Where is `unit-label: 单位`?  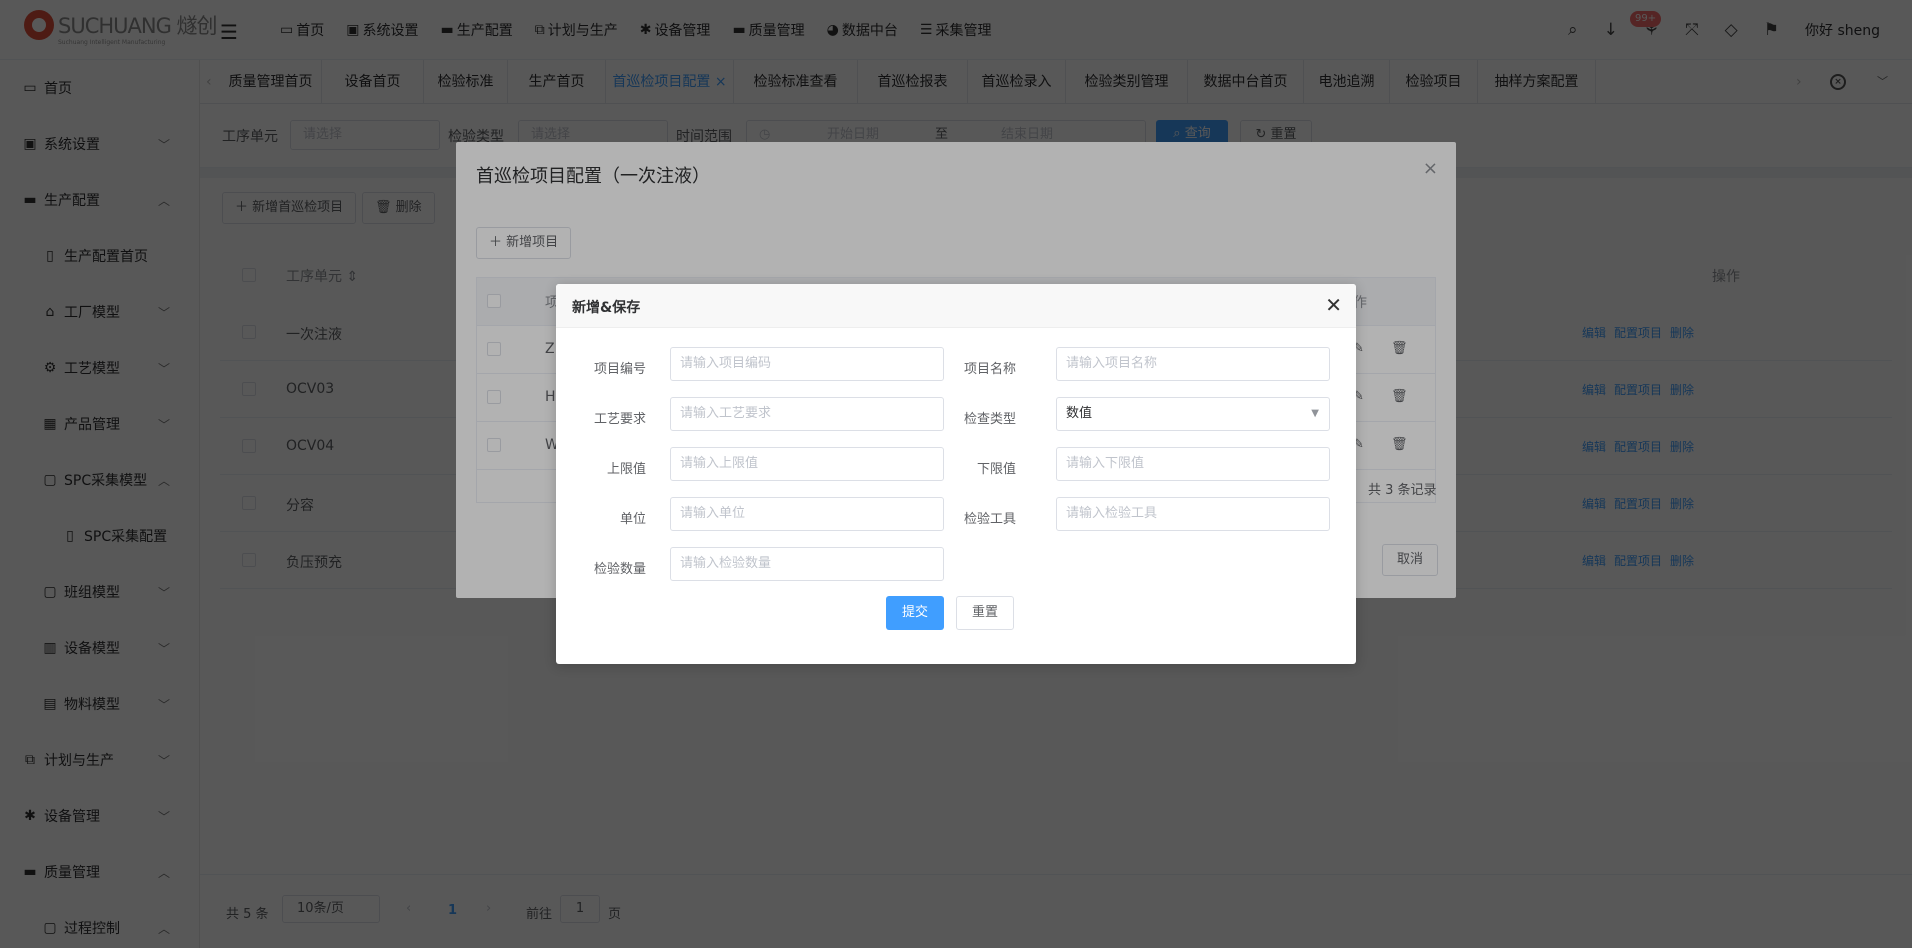 unit-label: 单位 is located at coordinates (632, 519).